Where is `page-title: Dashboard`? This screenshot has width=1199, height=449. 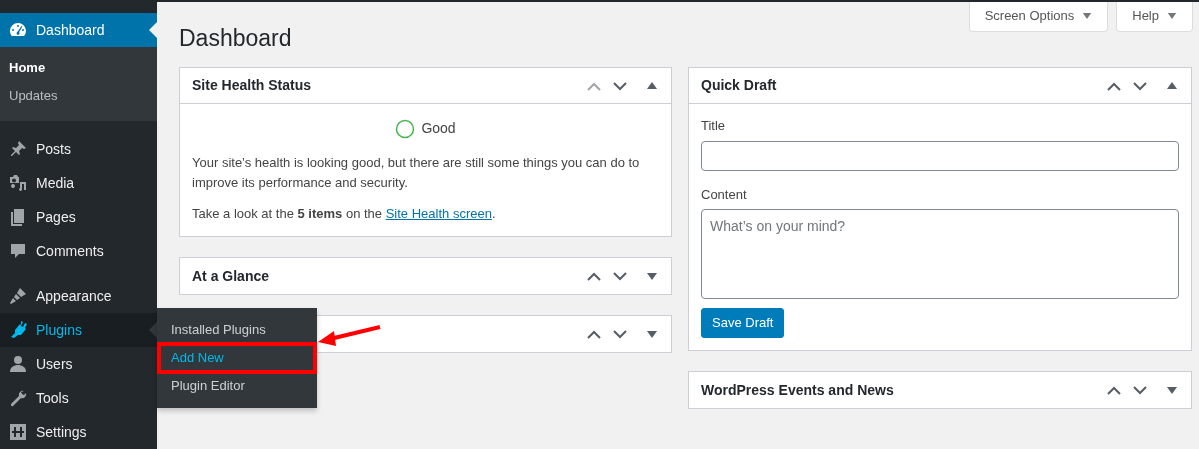
page-title: Dashboard is located at coordinates (235, 38).